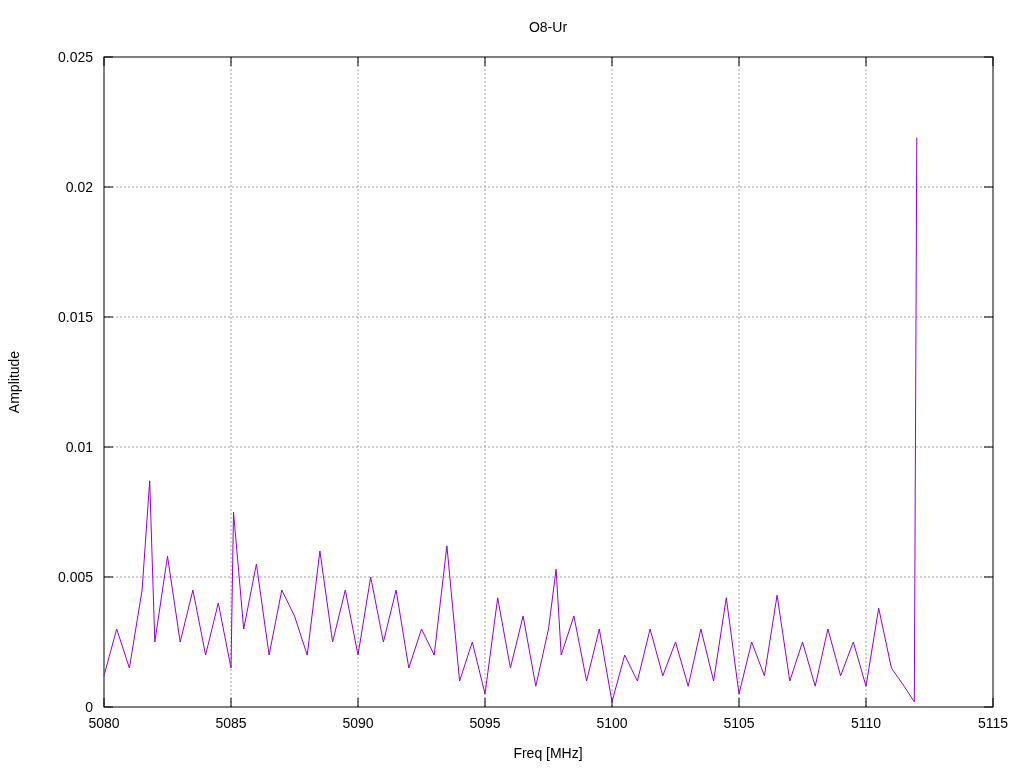  Describe the element at coordinates (104, 723) in the screenshot. I see `tick-label: 5080` at that location.